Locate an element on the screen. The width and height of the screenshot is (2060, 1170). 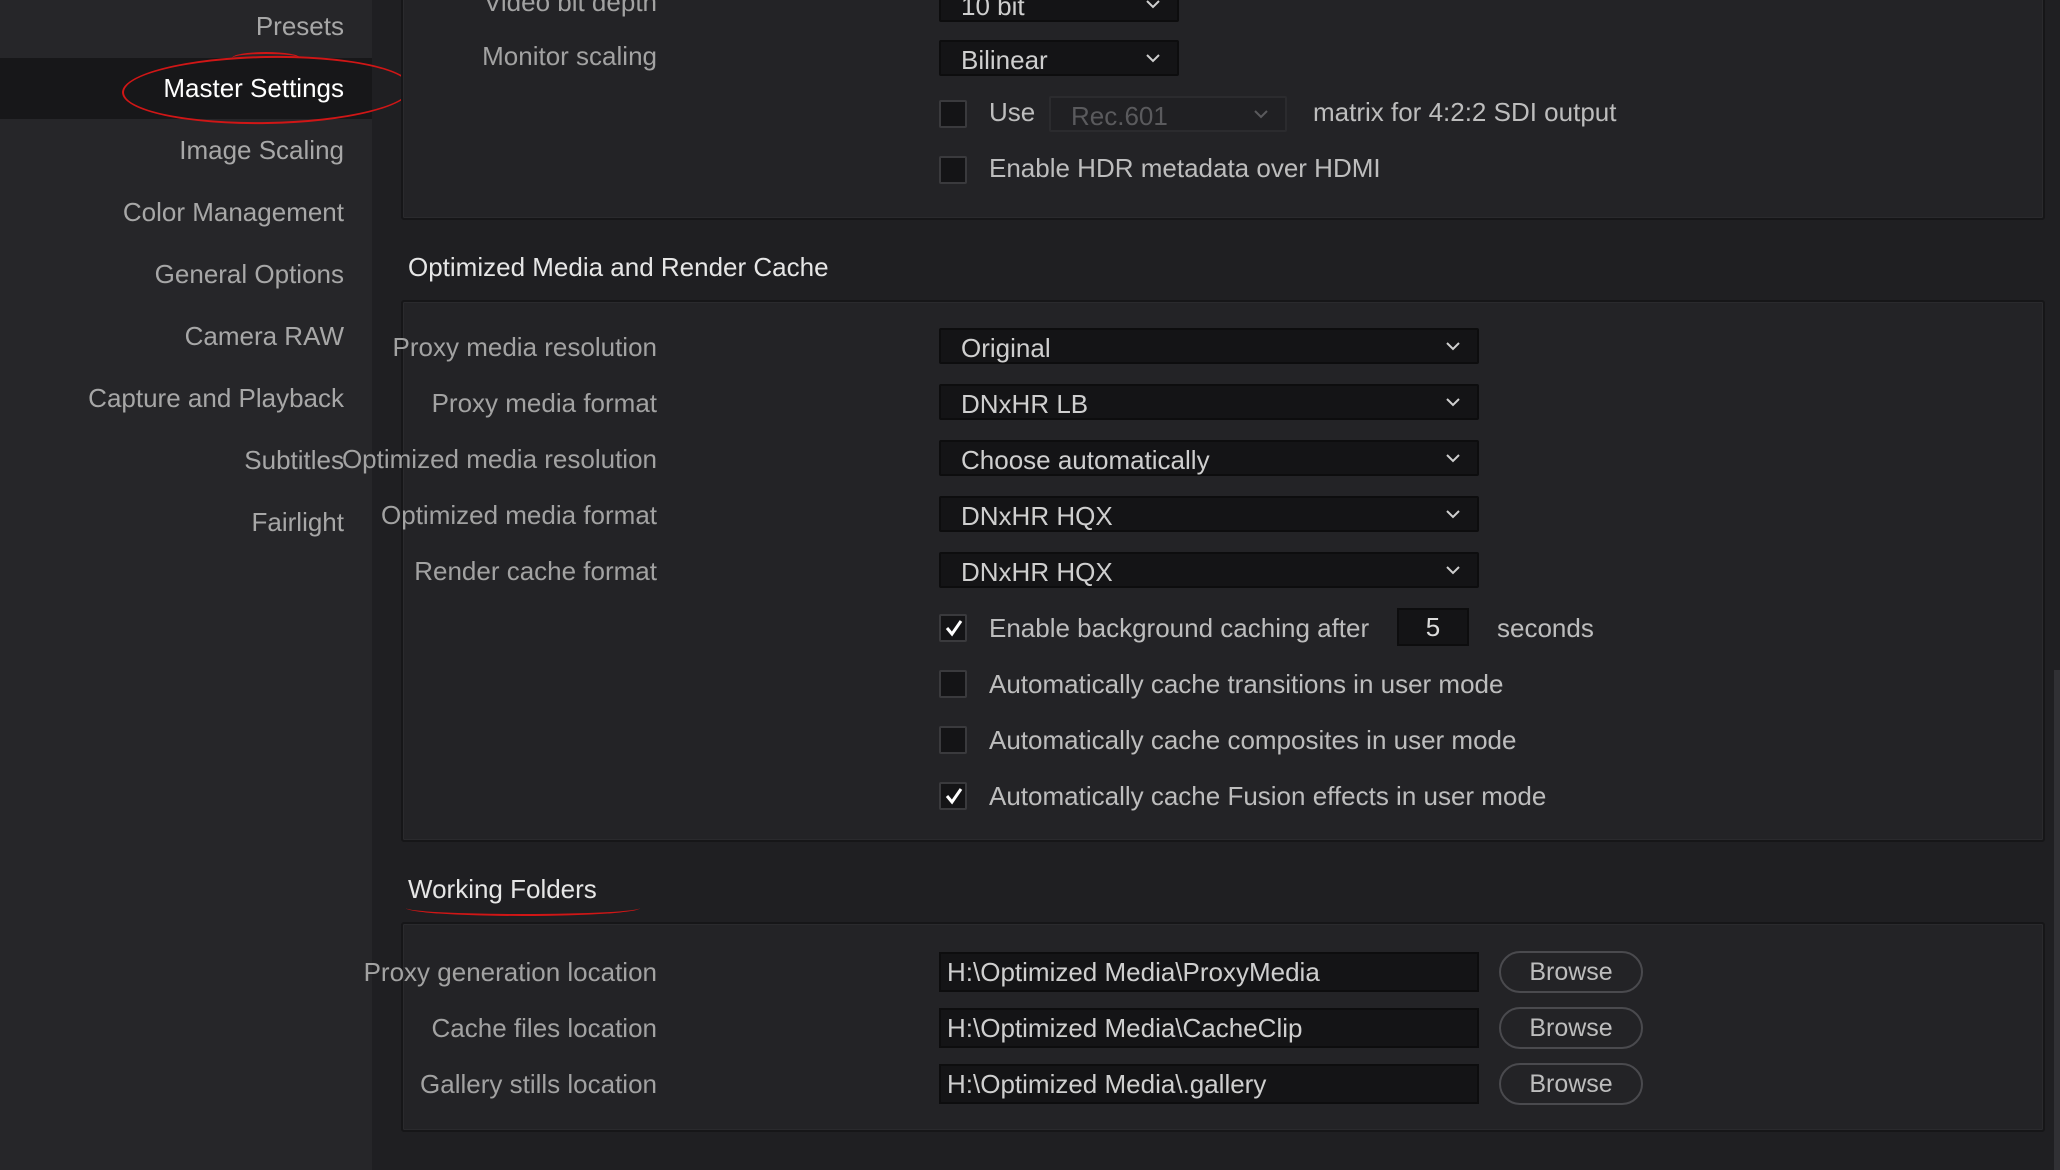
scrollbar is located at coordinates (2057, 920).